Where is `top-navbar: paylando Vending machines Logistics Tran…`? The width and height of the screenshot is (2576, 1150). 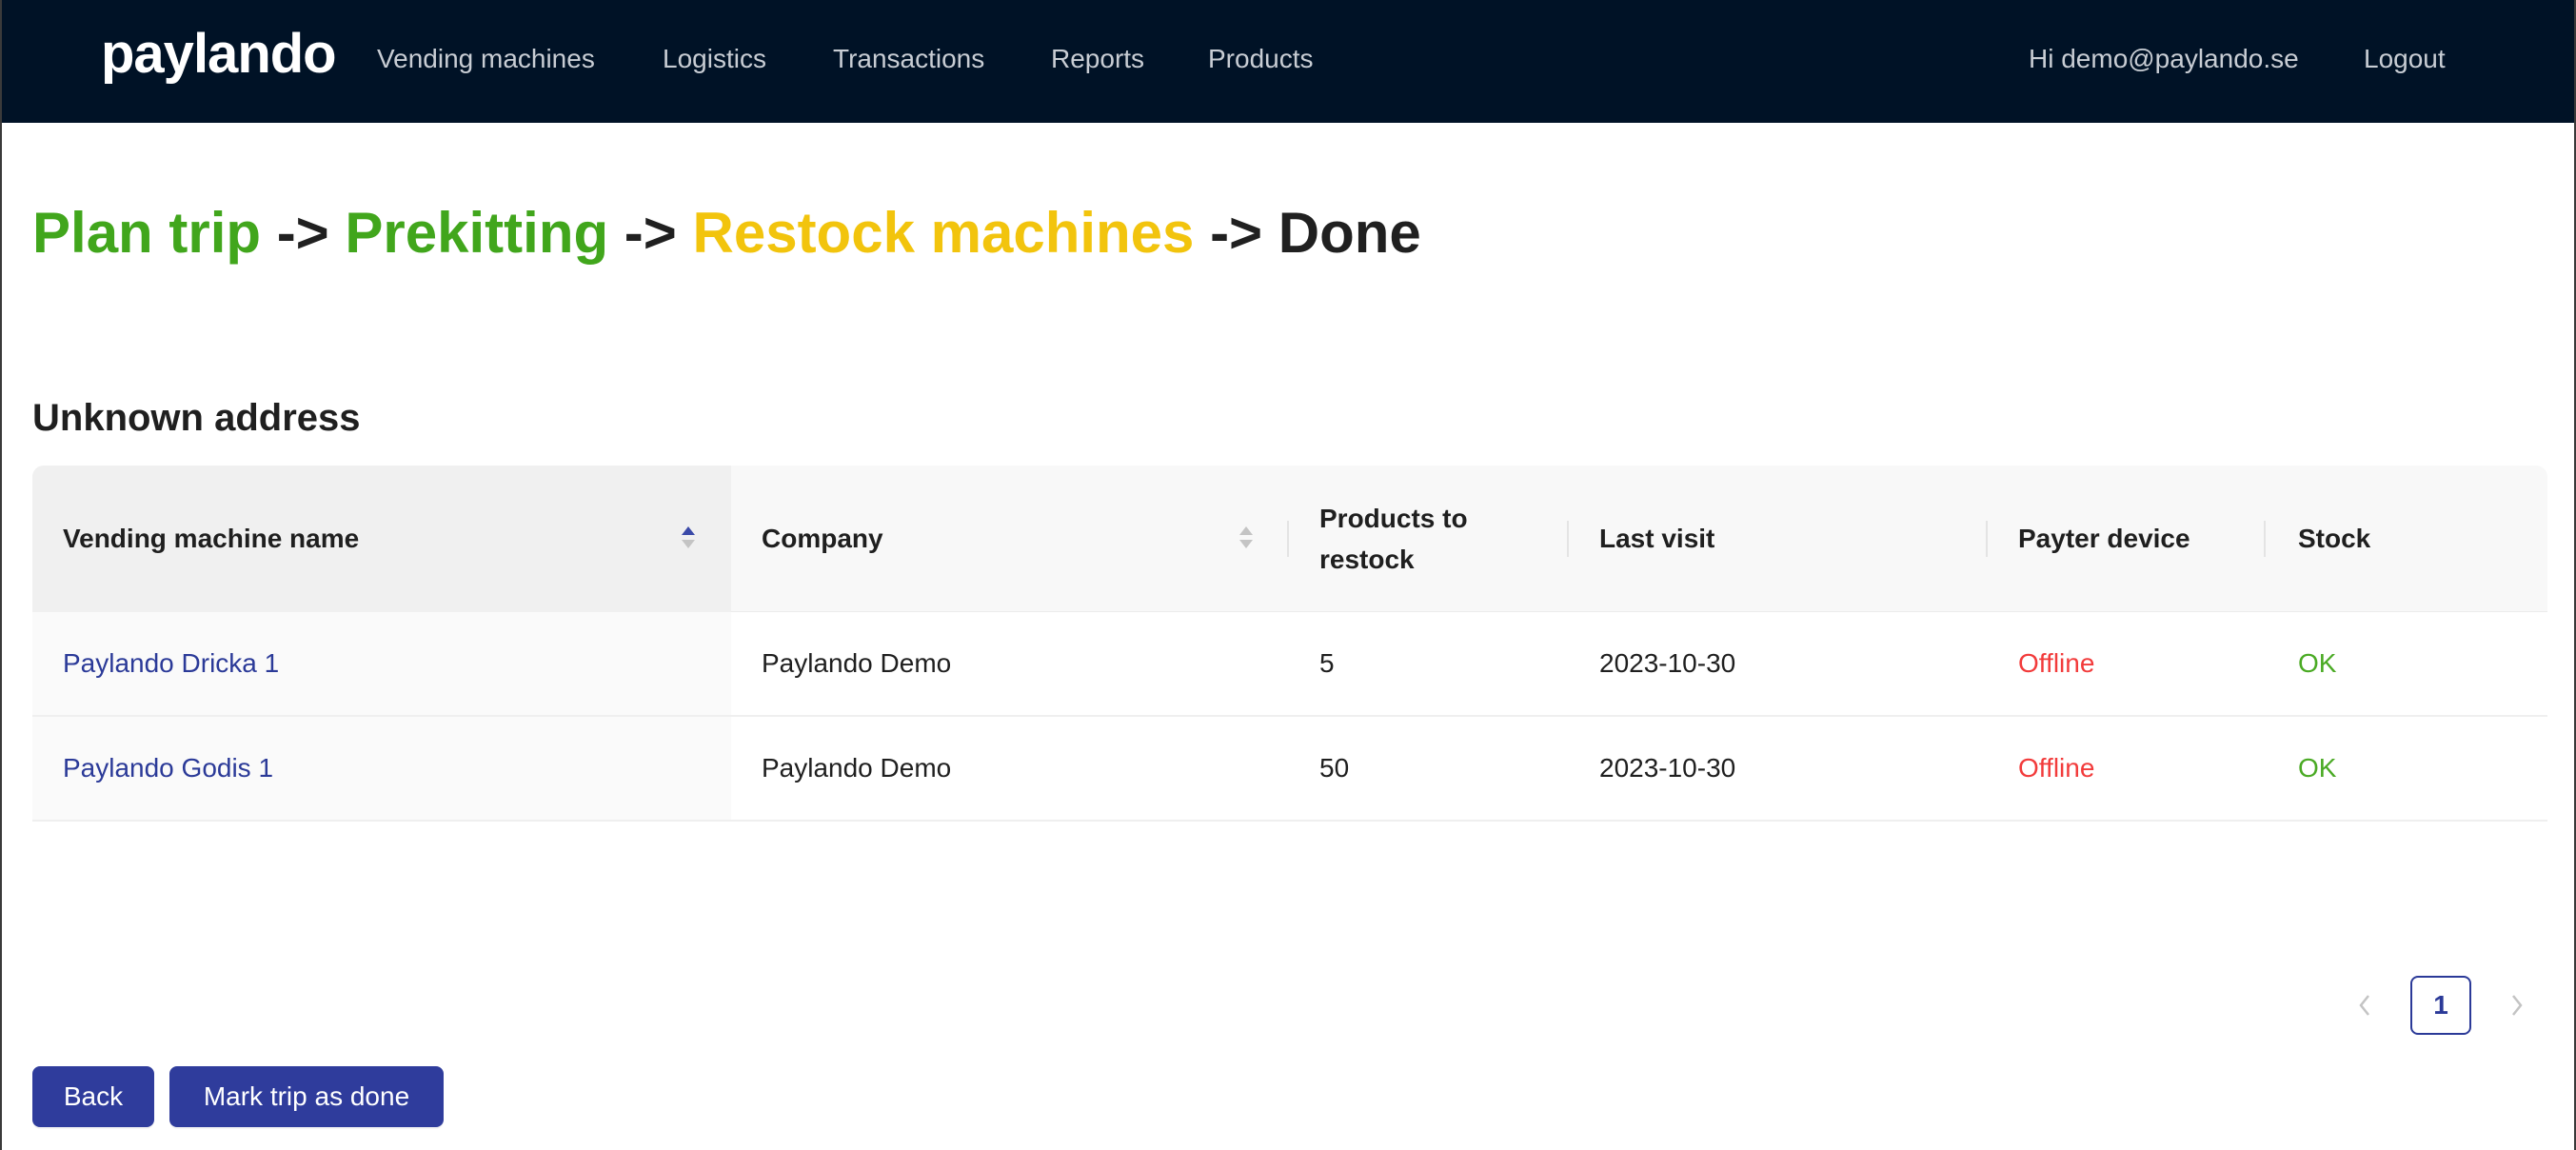
top-navbar: paylando Vending machines Logistics Tran… is located at coordinates (1288, 61).